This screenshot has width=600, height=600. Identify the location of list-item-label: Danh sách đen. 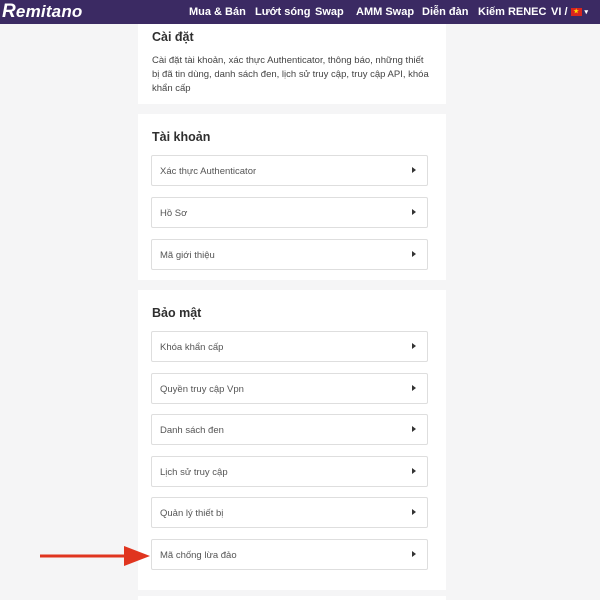
(192, 430).